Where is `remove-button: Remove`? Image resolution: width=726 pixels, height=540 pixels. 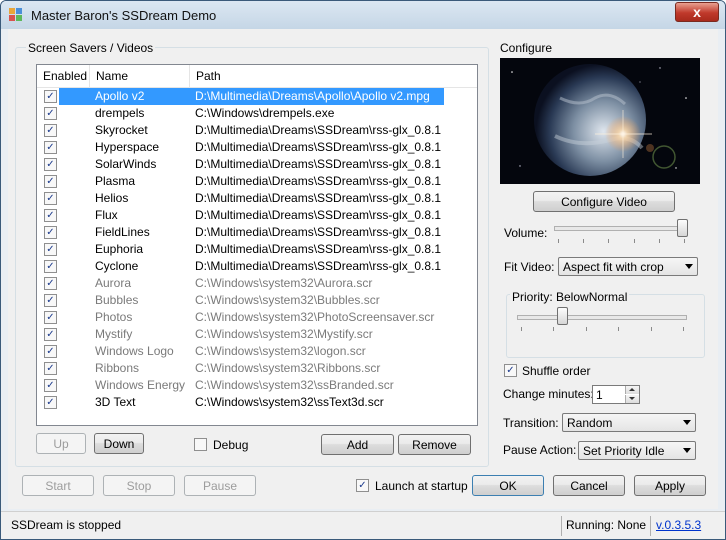 remove-button: Remove is located at coordinates (434, 444).